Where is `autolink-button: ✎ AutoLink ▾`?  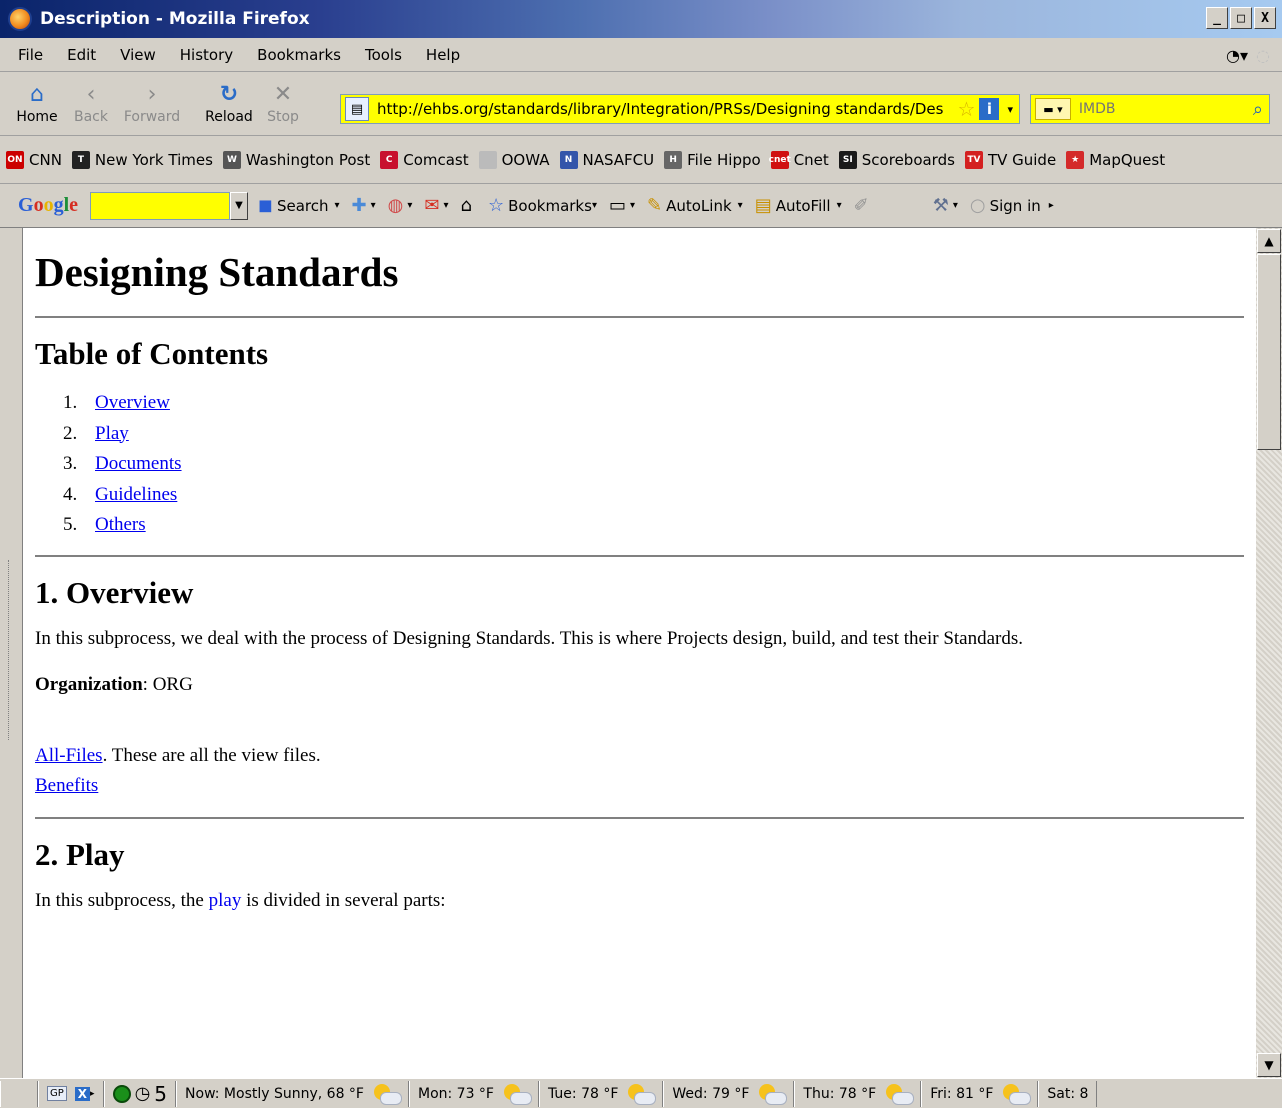 autolink-button: ✎ AutoLink ▾ is located at coordinates (695, 205).